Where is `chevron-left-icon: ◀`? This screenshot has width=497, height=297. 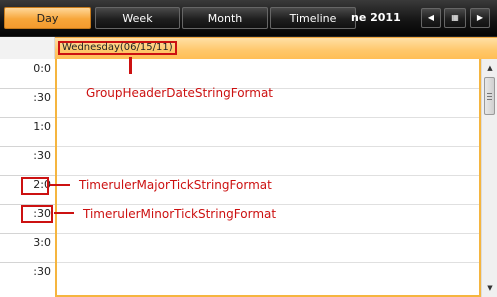
chevron-left-icon: ◀ is located at coordinates (431, 17).